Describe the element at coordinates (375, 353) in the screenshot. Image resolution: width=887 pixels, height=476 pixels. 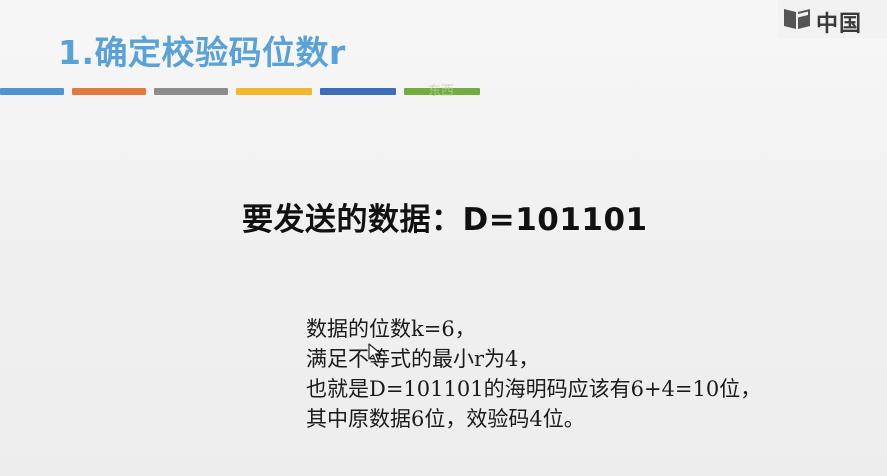
I see `mouse-cursor-icon` at that location.